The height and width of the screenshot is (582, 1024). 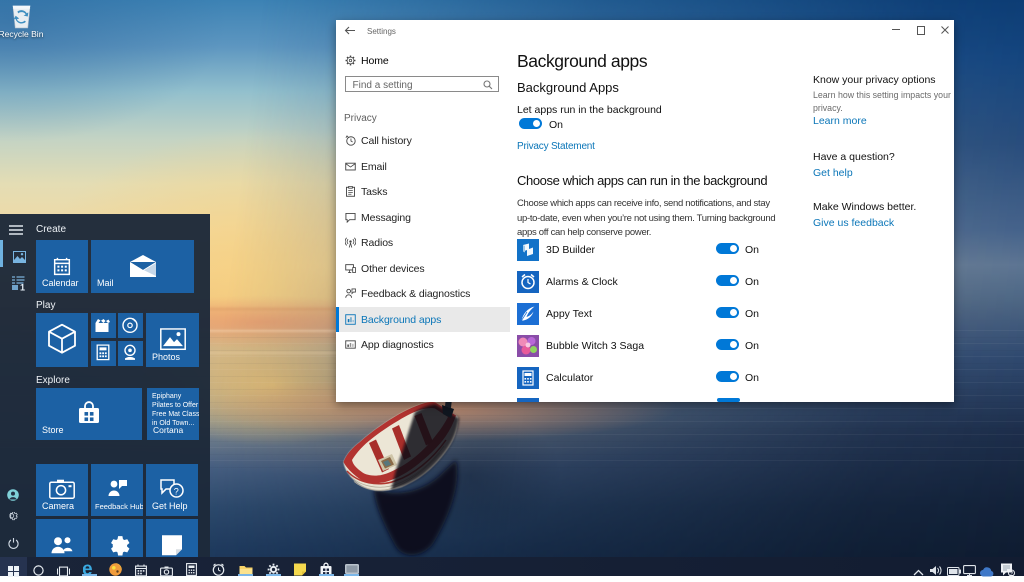 I want to click on svg-text: 1, so click(x=22, y=287).